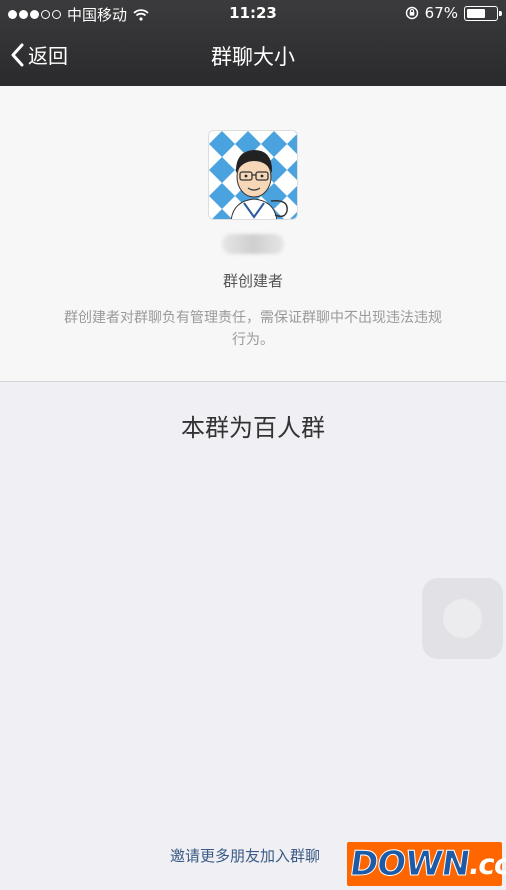  Describe the element at coordinates (253, 329) in the screenshot. I see `owner-responsibility-text: 群创建者对群聊负有管理责任，需保证群聊中不出现违法违规行为。` at that location.